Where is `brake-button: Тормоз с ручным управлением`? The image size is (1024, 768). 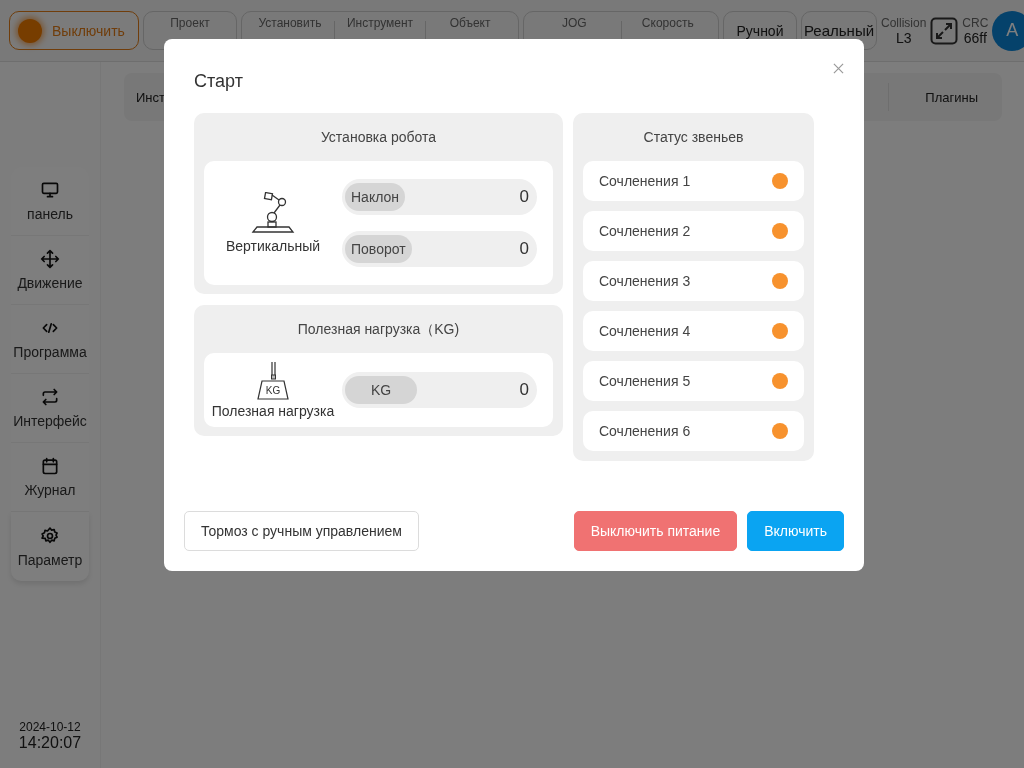
brake-button: Тормоз с ручным управлением is located at coordinates (301, 531).